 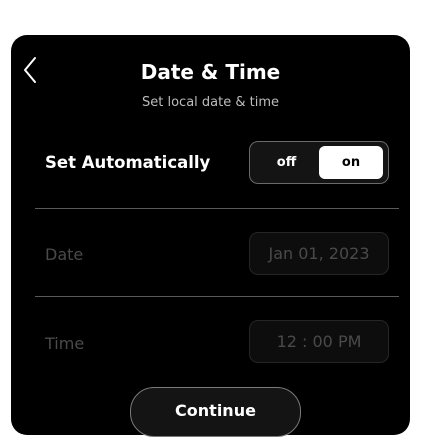 I want to click on toggle-option-on: on, so click(x=351, y=162).